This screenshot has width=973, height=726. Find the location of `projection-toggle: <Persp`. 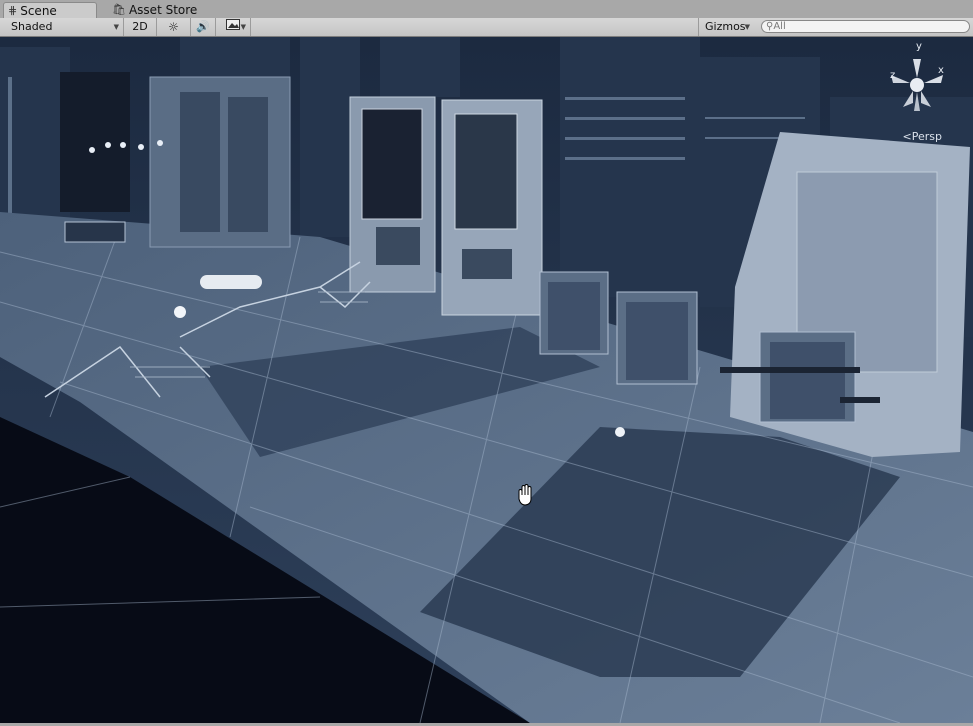

projection-toggle: <Persp is located at coordinates (922, 136).